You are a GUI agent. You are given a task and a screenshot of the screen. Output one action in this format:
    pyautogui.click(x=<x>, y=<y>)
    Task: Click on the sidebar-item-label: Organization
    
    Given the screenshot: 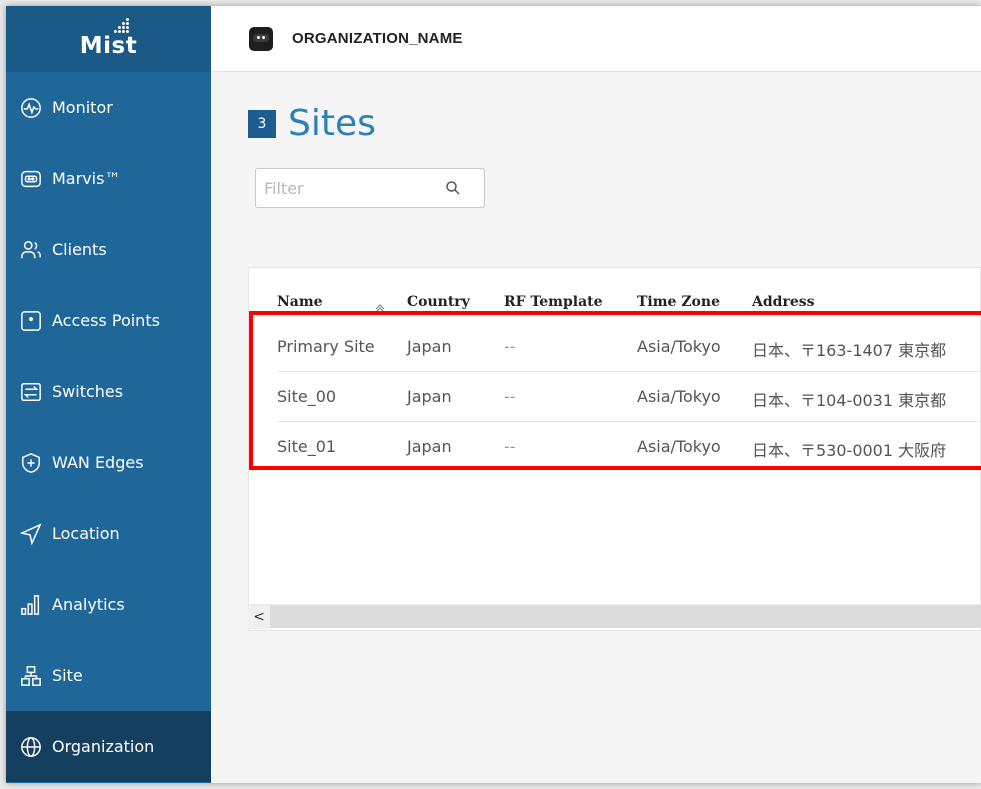 What is the action you would take?
    pyautogui.click(x=103, y=746)
    